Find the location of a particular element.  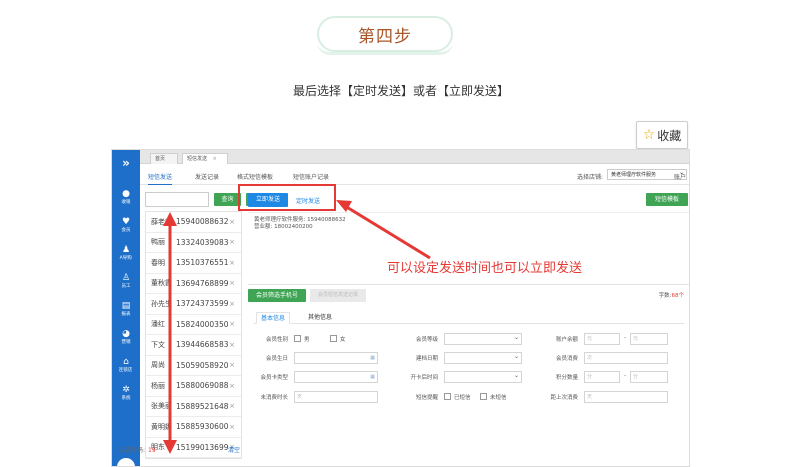

list-item: 张美丽 15889521648 × is located at coordinates (193, 407).